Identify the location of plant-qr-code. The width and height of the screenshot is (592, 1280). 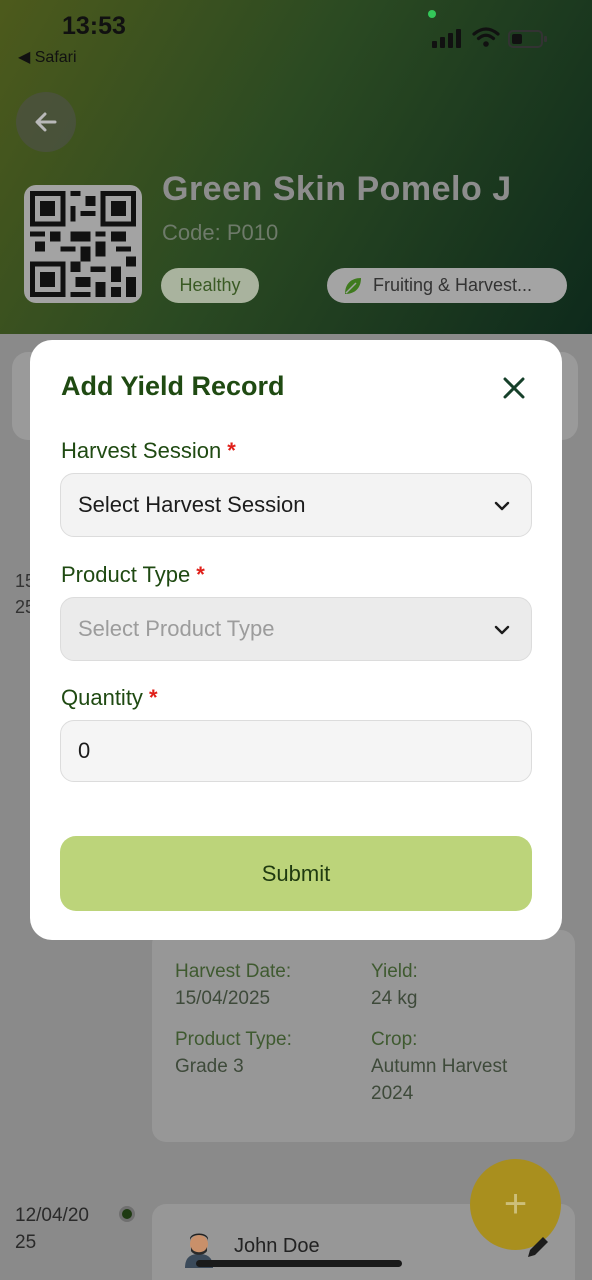
(83, 244).